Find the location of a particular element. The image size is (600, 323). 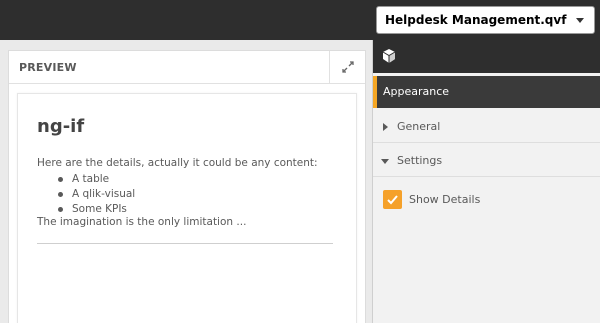

expand-button is located at coordinates (347, 67).